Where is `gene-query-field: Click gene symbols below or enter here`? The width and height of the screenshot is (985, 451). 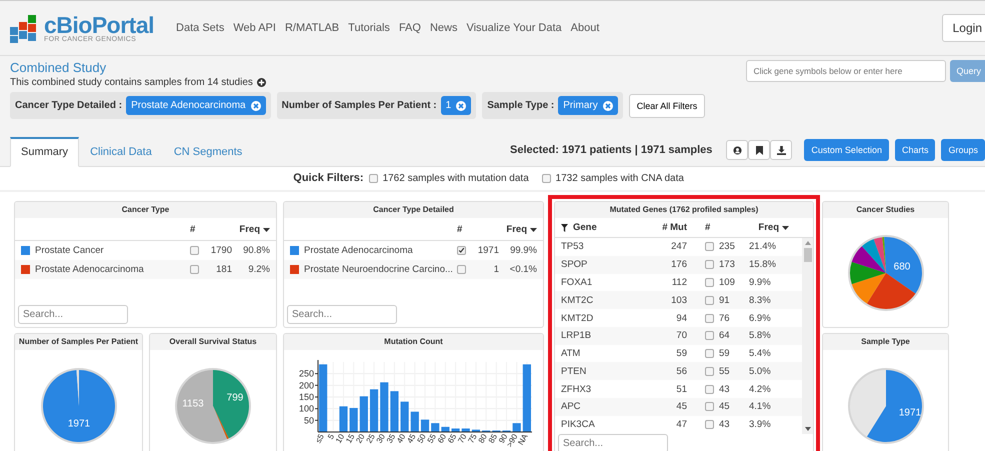
gene-query-field: Click gene symbols below or enter here is located at coordinates (846, 71).